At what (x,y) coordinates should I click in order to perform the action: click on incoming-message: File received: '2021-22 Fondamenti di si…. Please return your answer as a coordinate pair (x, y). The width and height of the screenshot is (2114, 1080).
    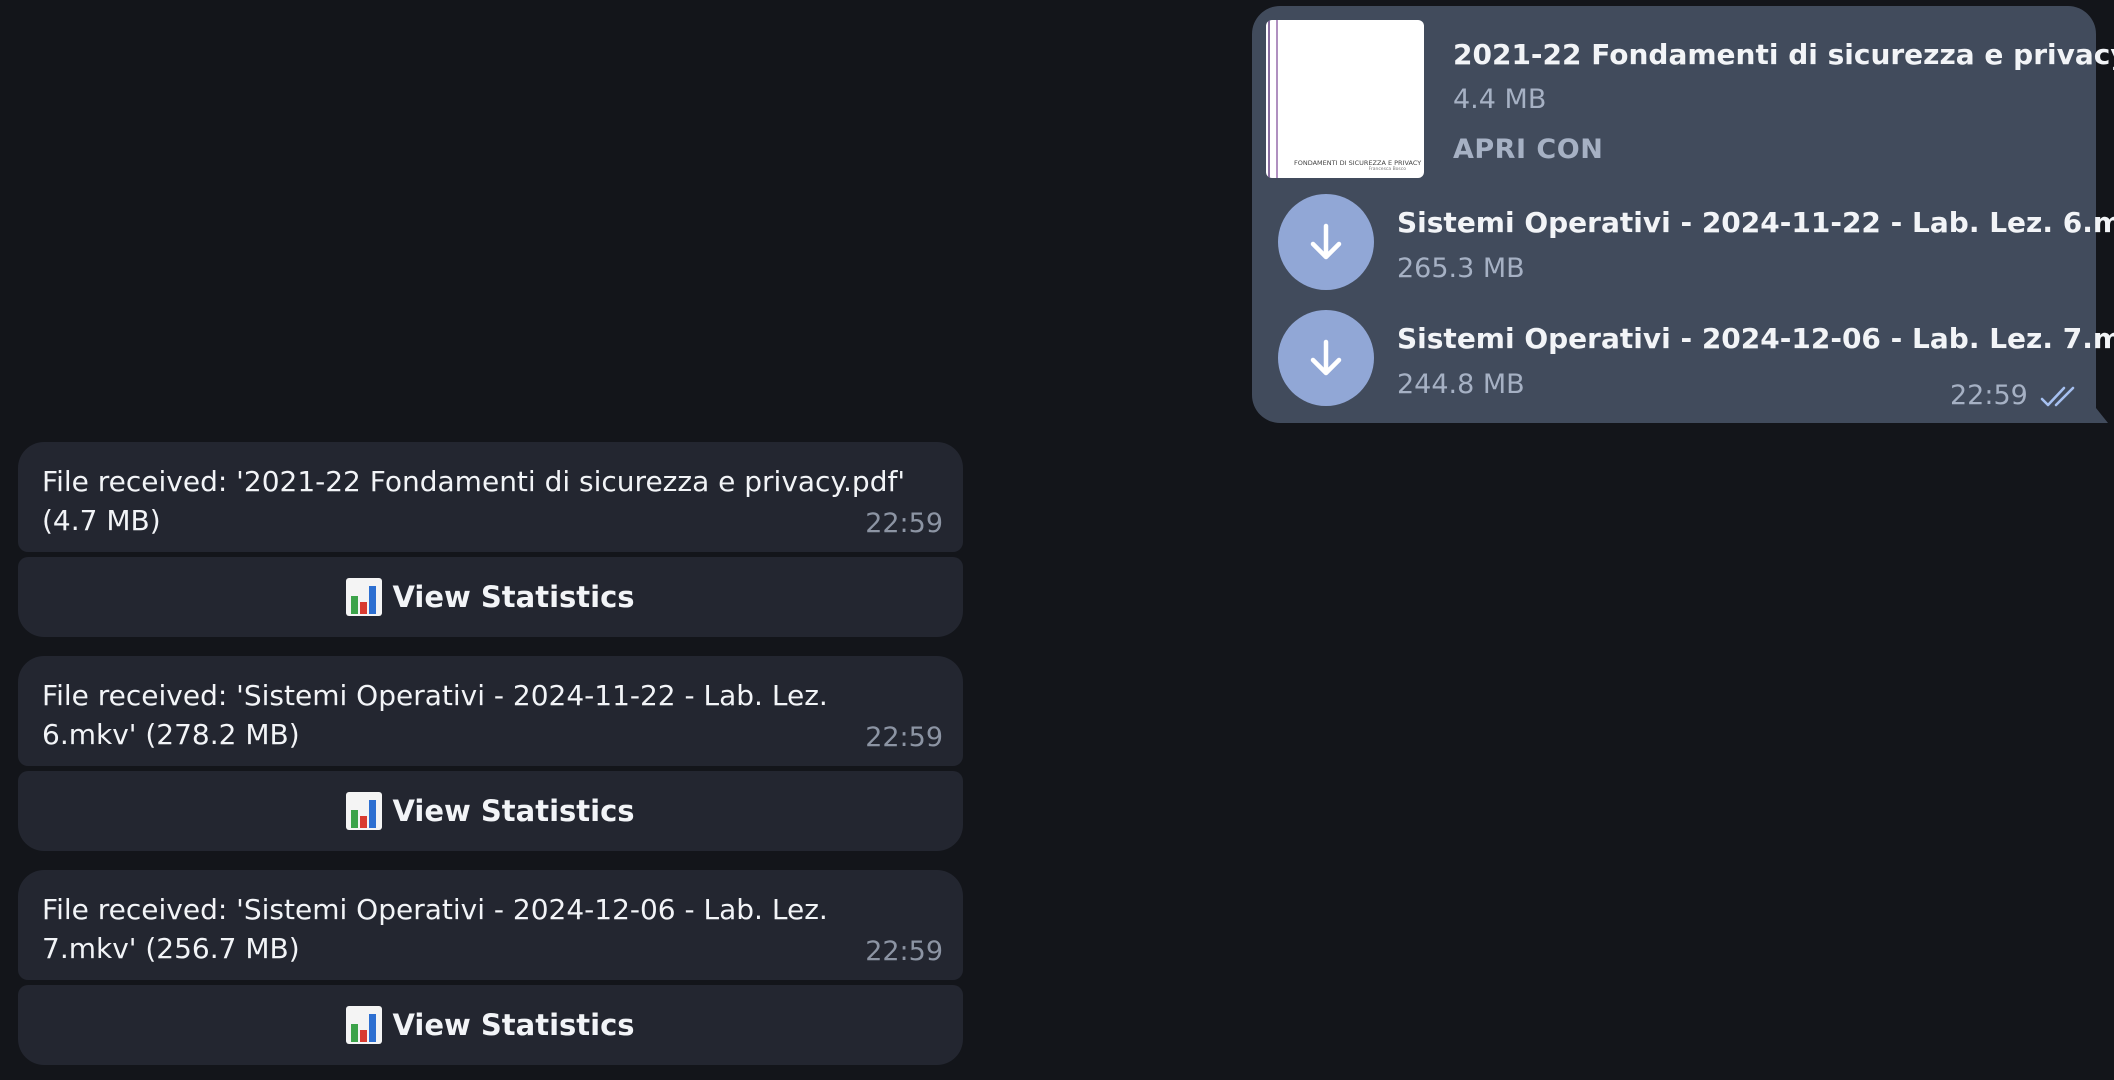
    Looking at the image, I should click on (490, 497).